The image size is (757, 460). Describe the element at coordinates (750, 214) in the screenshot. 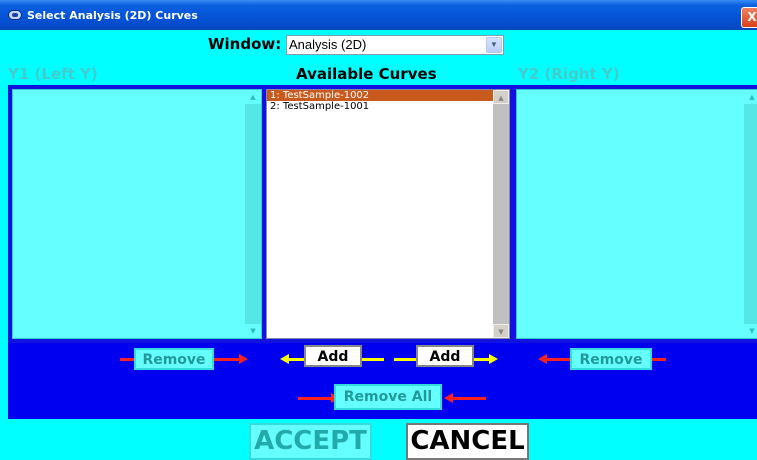

I see `y2-scrollbar: ▲ ▼` at that location.